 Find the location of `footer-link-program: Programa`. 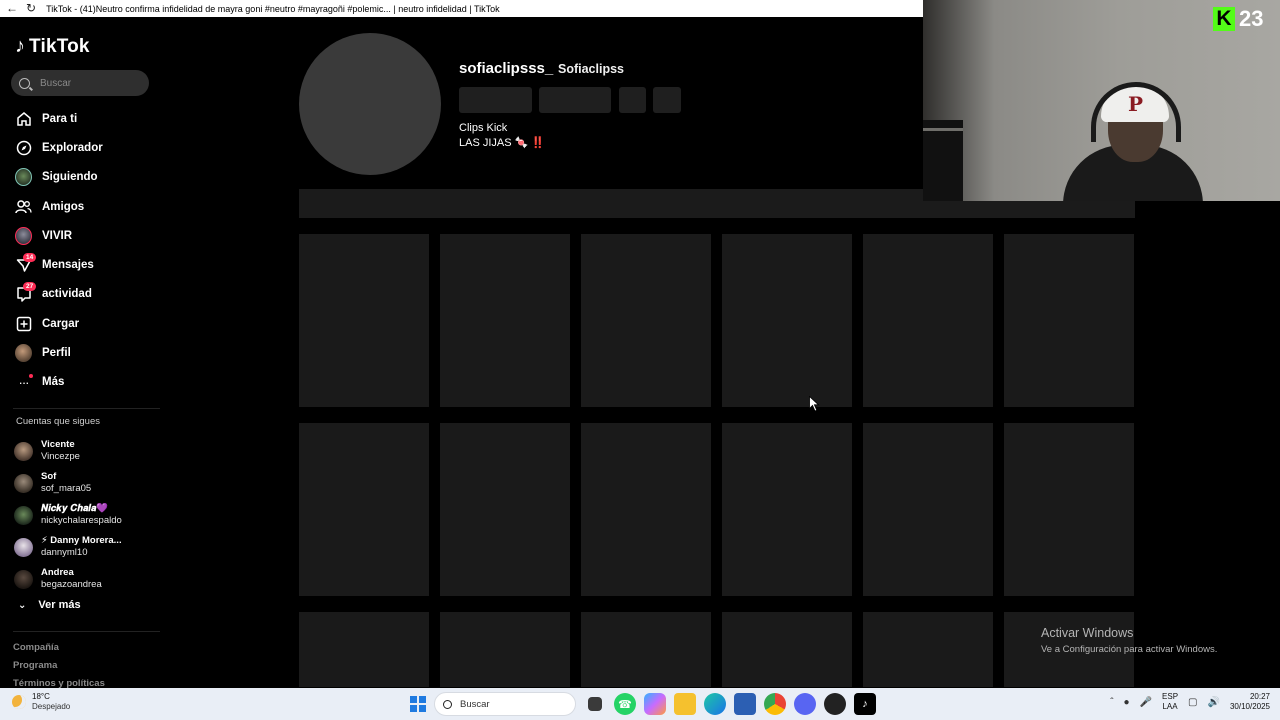

footer-link-program: Programa is located at coordinates (59, 669).